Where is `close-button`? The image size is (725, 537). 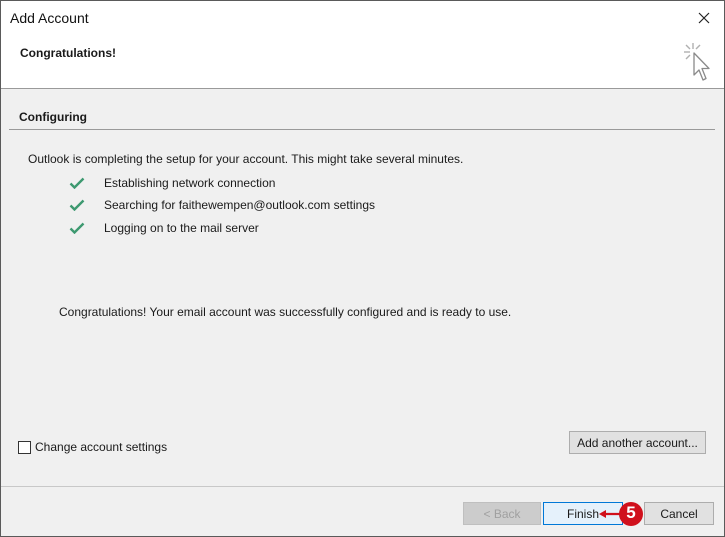
close-button is located at coordinates (704, 18).